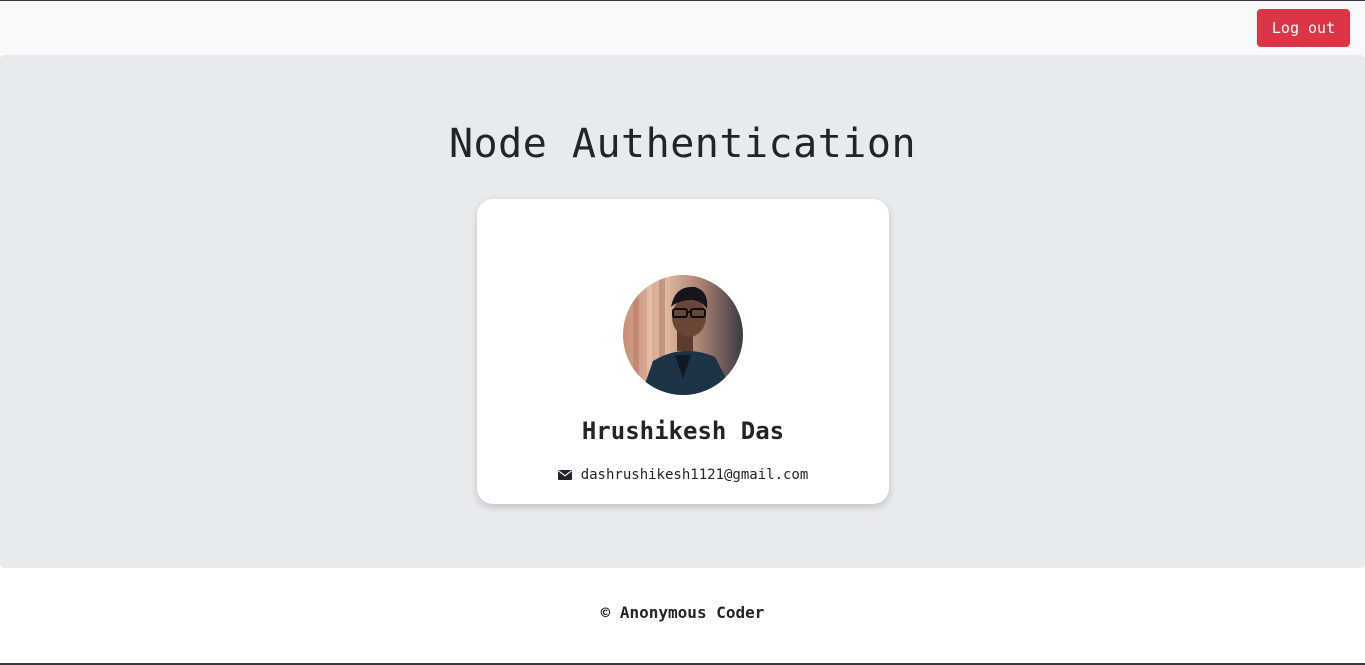 The width and height of the screenshot is (1365, 665). Describe the element at coordinates (1303, 28) in the screenshot. I see `logout-button: Log out` at that location.